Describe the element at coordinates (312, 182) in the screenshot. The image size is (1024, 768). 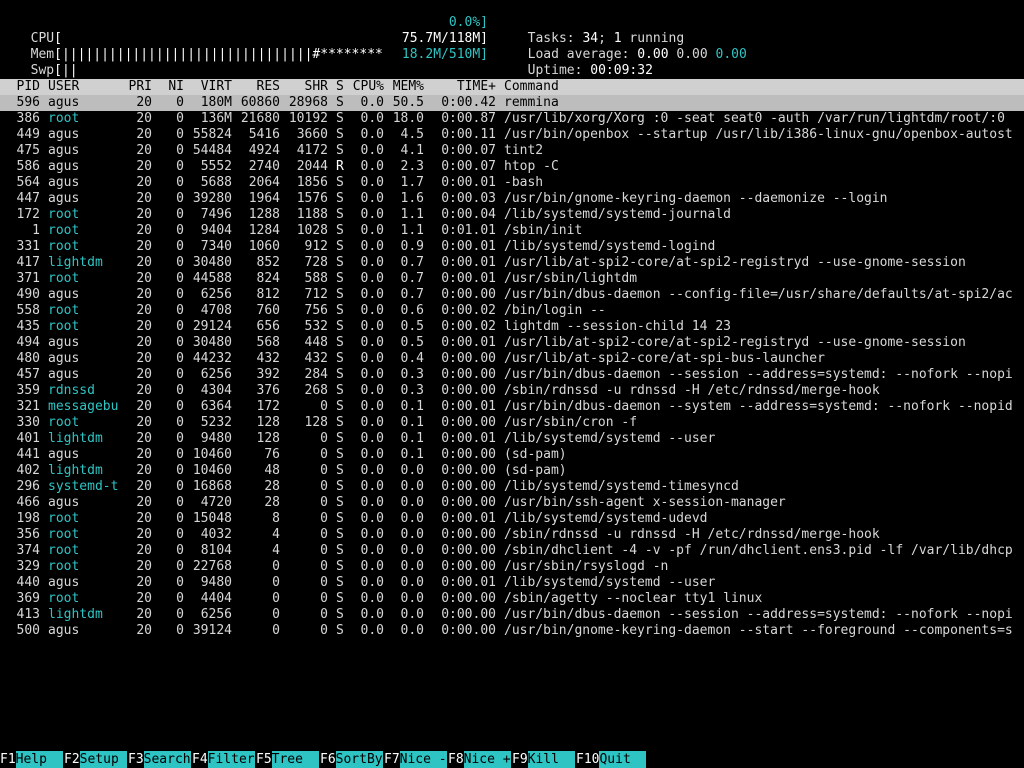
I see `process-shr: 1856` at that location.